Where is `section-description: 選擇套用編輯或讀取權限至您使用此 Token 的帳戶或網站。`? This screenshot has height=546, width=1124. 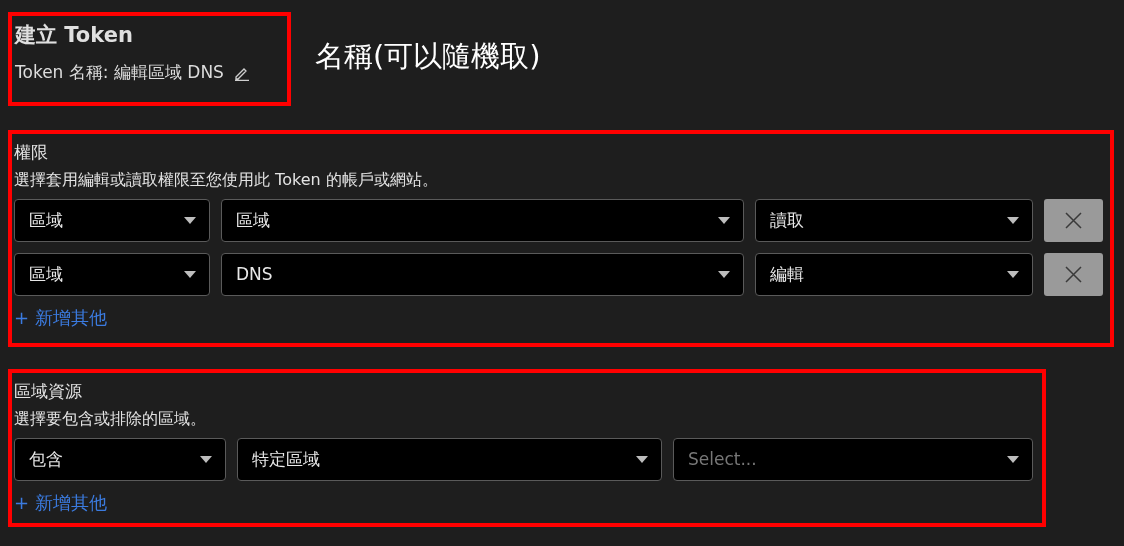
section-description: 選擇套用編輯或讀取權限至您使用此 Token 的帳戶或網站。 is located at coordinates (226, 180).